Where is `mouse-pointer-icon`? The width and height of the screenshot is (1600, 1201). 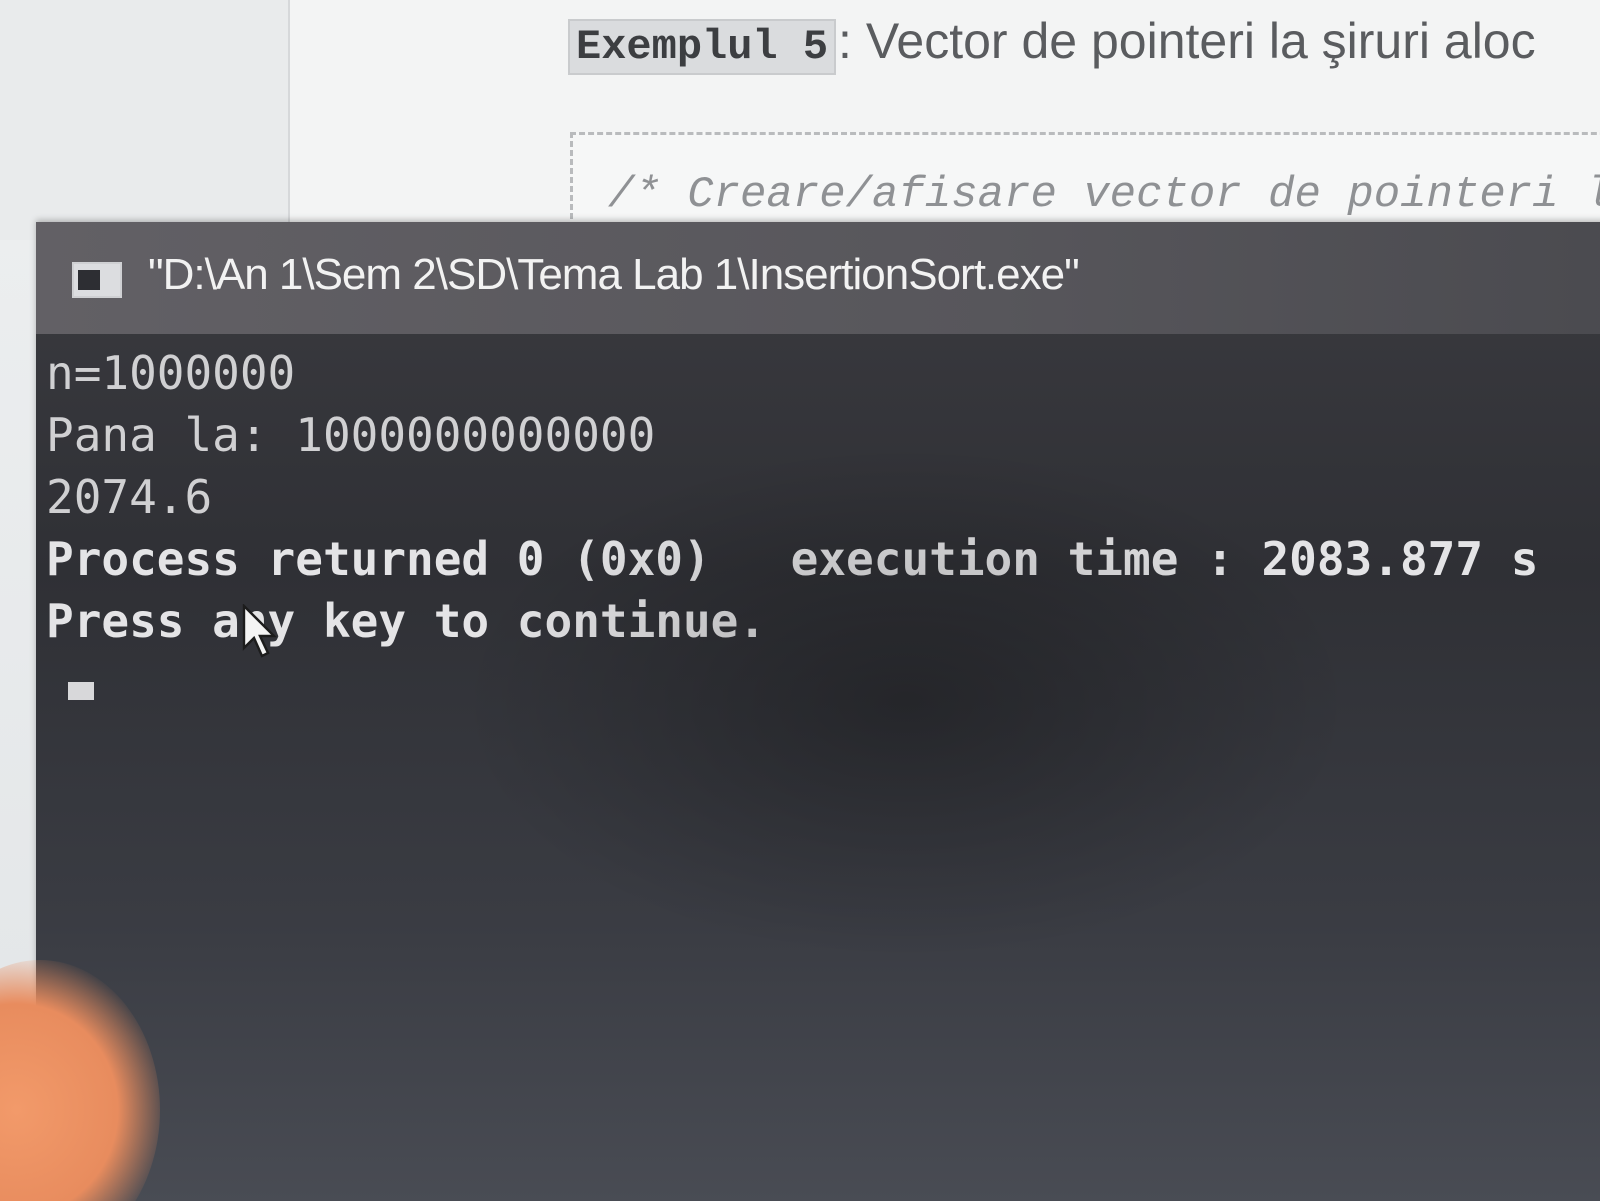
mouse-pointer-icon is located at coordinates (259, 631).